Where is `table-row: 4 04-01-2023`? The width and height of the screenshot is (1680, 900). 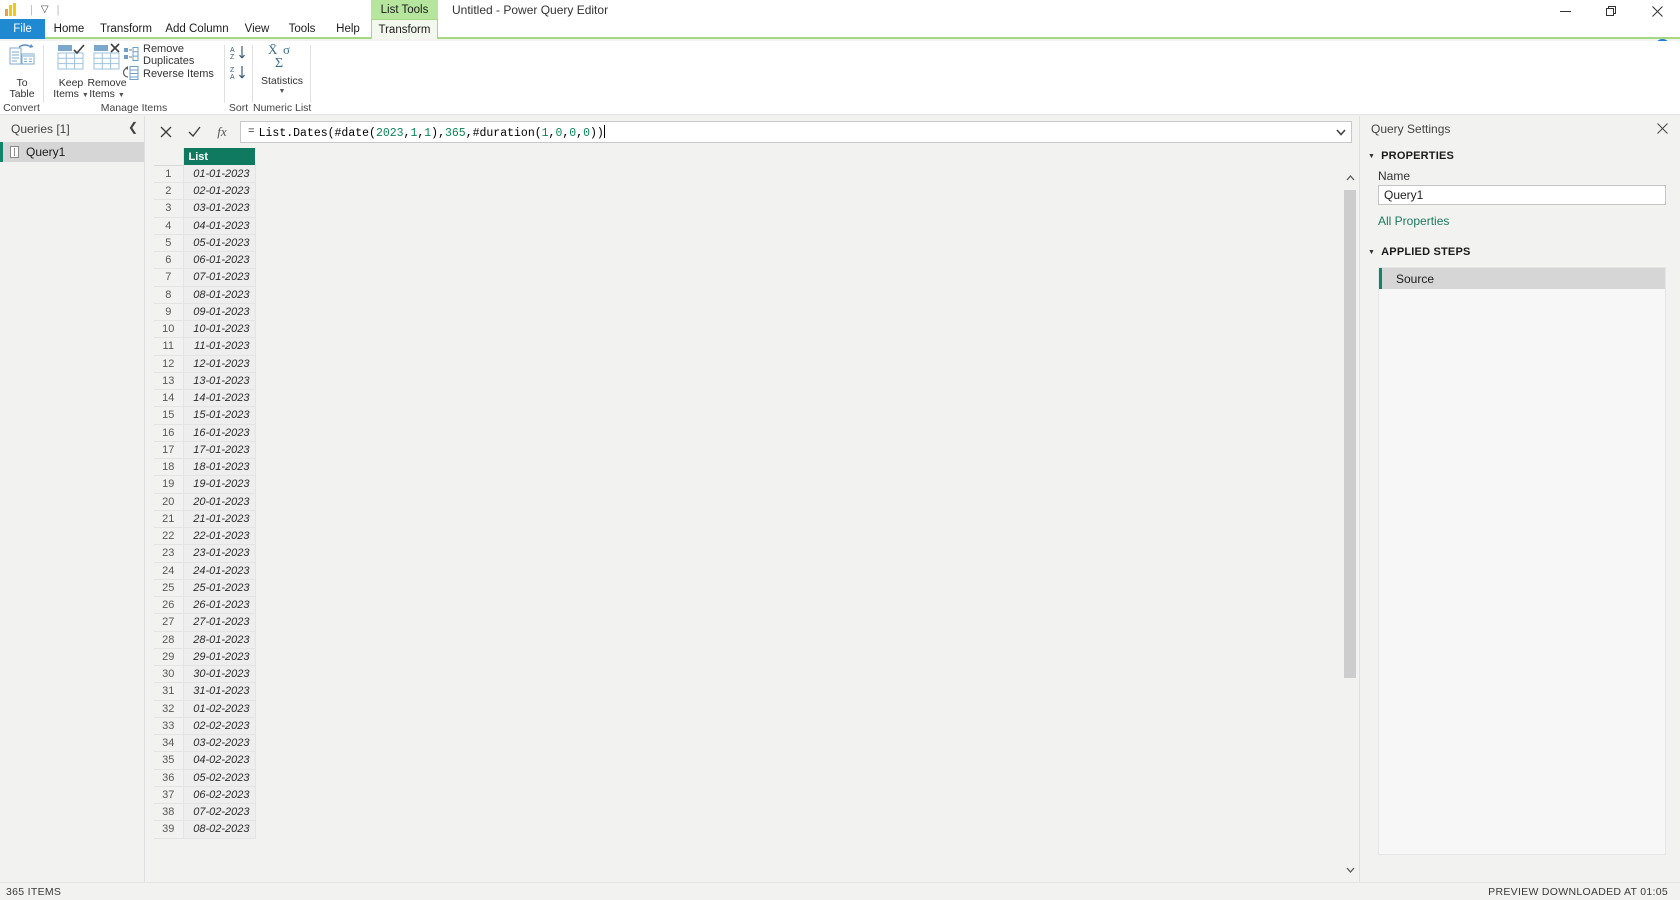
table-row: 4 04-01-2023 is located at coordinates (205, 226).